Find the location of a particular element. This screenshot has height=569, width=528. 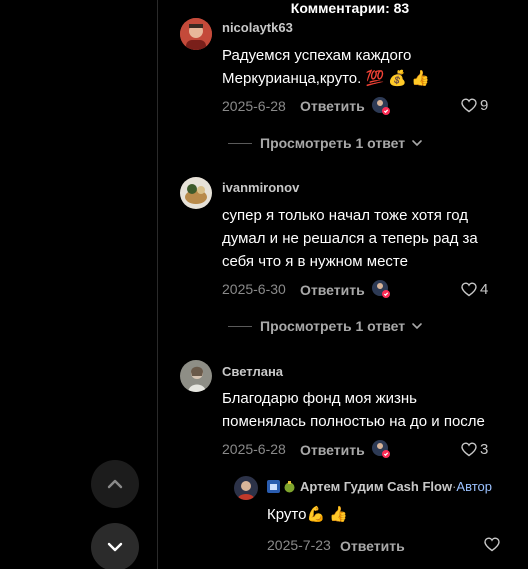

building-icon is located at coordinates (273, 486).